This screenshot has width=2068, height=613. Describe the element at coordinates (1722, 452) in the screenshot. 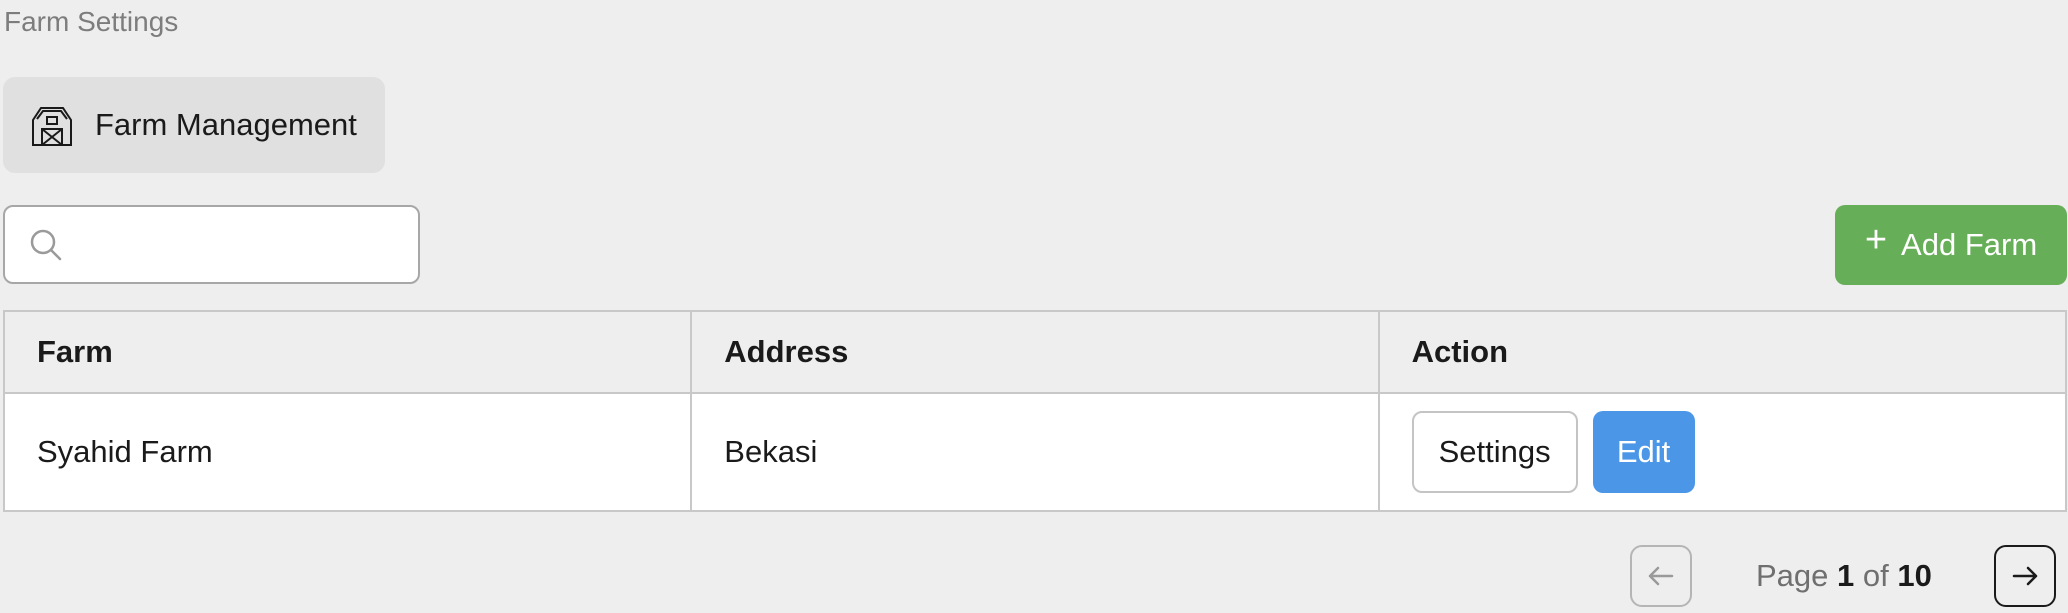

I see `action-cell: Settings Edit` at that location.